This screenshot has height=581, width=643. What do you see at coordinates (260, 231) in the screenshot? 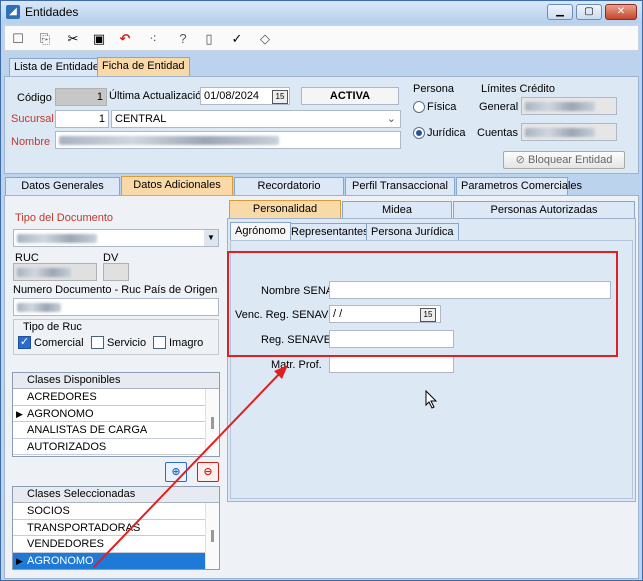
I see `subtab-agronomo: Agrónomo` at bounding box center [260, 231].